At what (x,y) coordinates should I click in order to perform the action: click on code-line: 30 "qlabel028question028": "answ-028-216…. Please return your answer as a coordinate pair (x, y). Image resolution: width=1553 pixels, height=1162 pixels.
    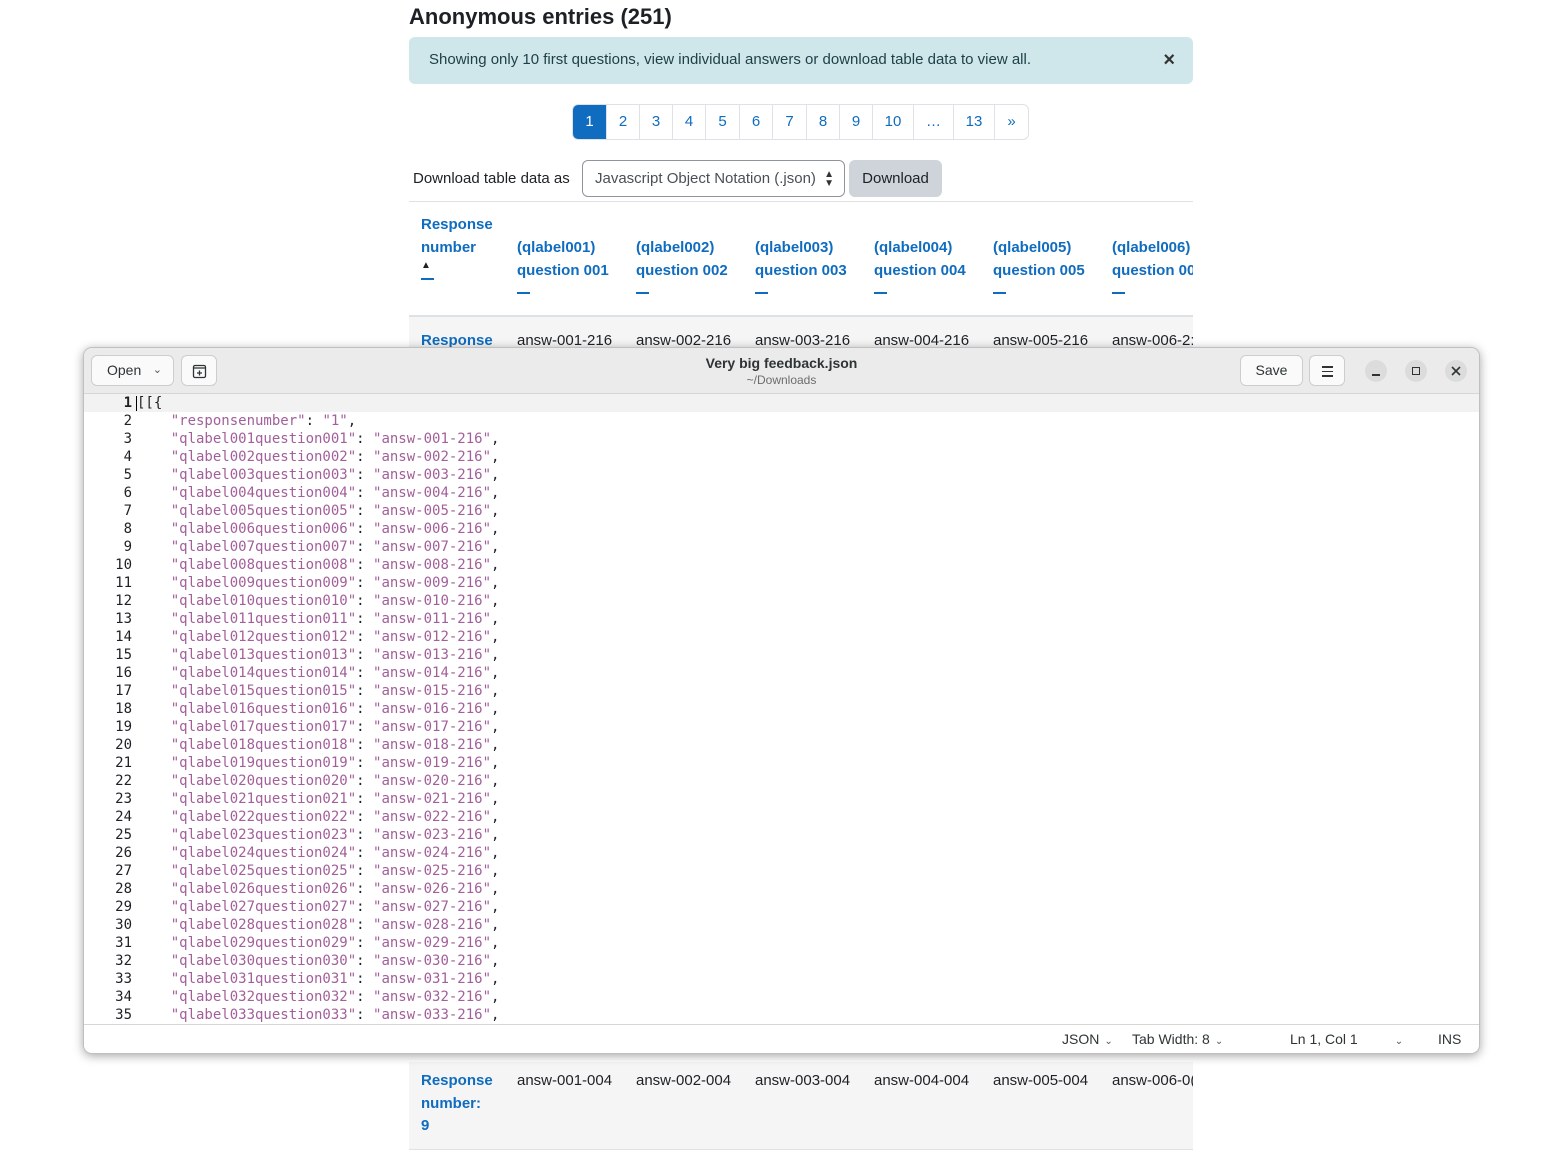
    Looking at the image, I should click on (781, 925).